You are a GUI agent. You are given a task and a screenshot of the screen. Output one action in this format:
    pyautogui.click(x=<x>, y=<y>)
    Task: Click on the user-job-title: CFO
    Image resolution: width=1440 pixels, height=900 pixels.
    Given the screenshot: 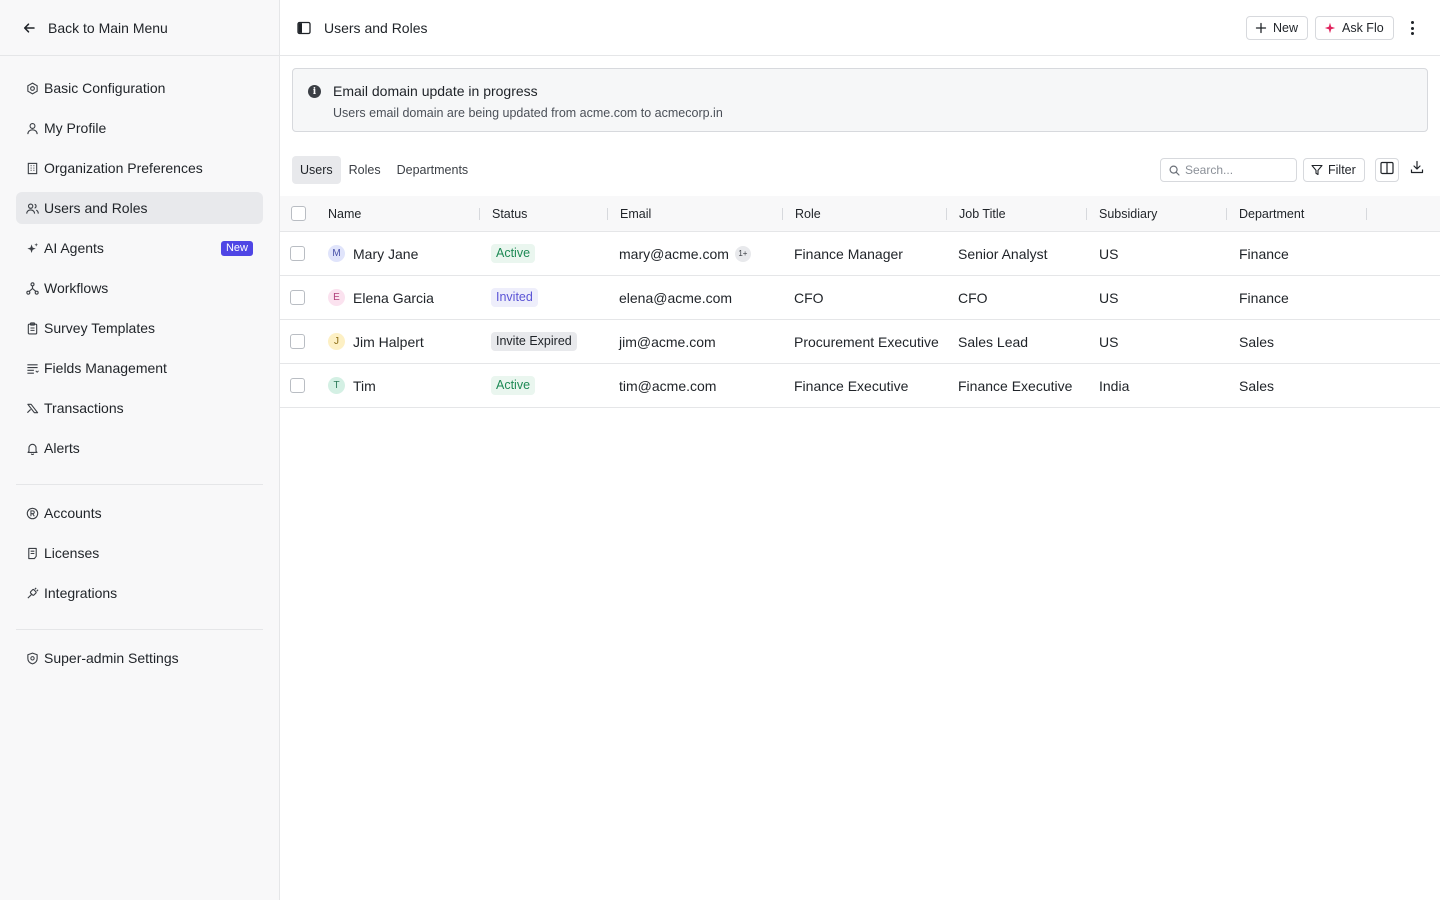 What is the action you would take?
    pyautogui.click(x=973, y=297)
    